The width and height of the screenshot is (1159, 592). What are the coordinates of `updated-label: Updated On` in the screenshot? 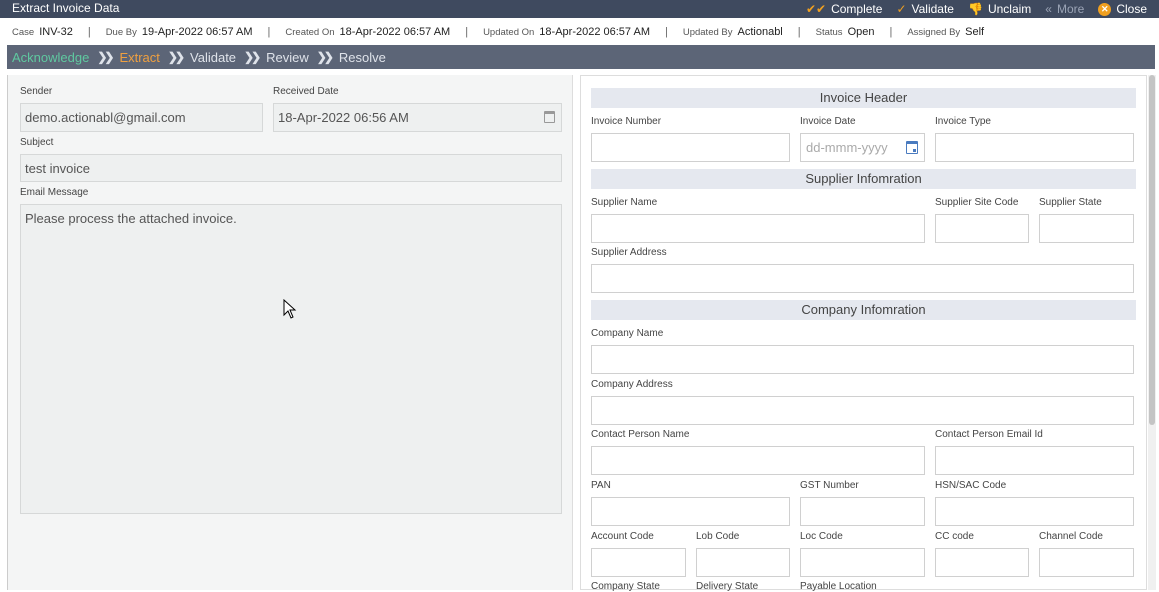 It's located at (509, 32).